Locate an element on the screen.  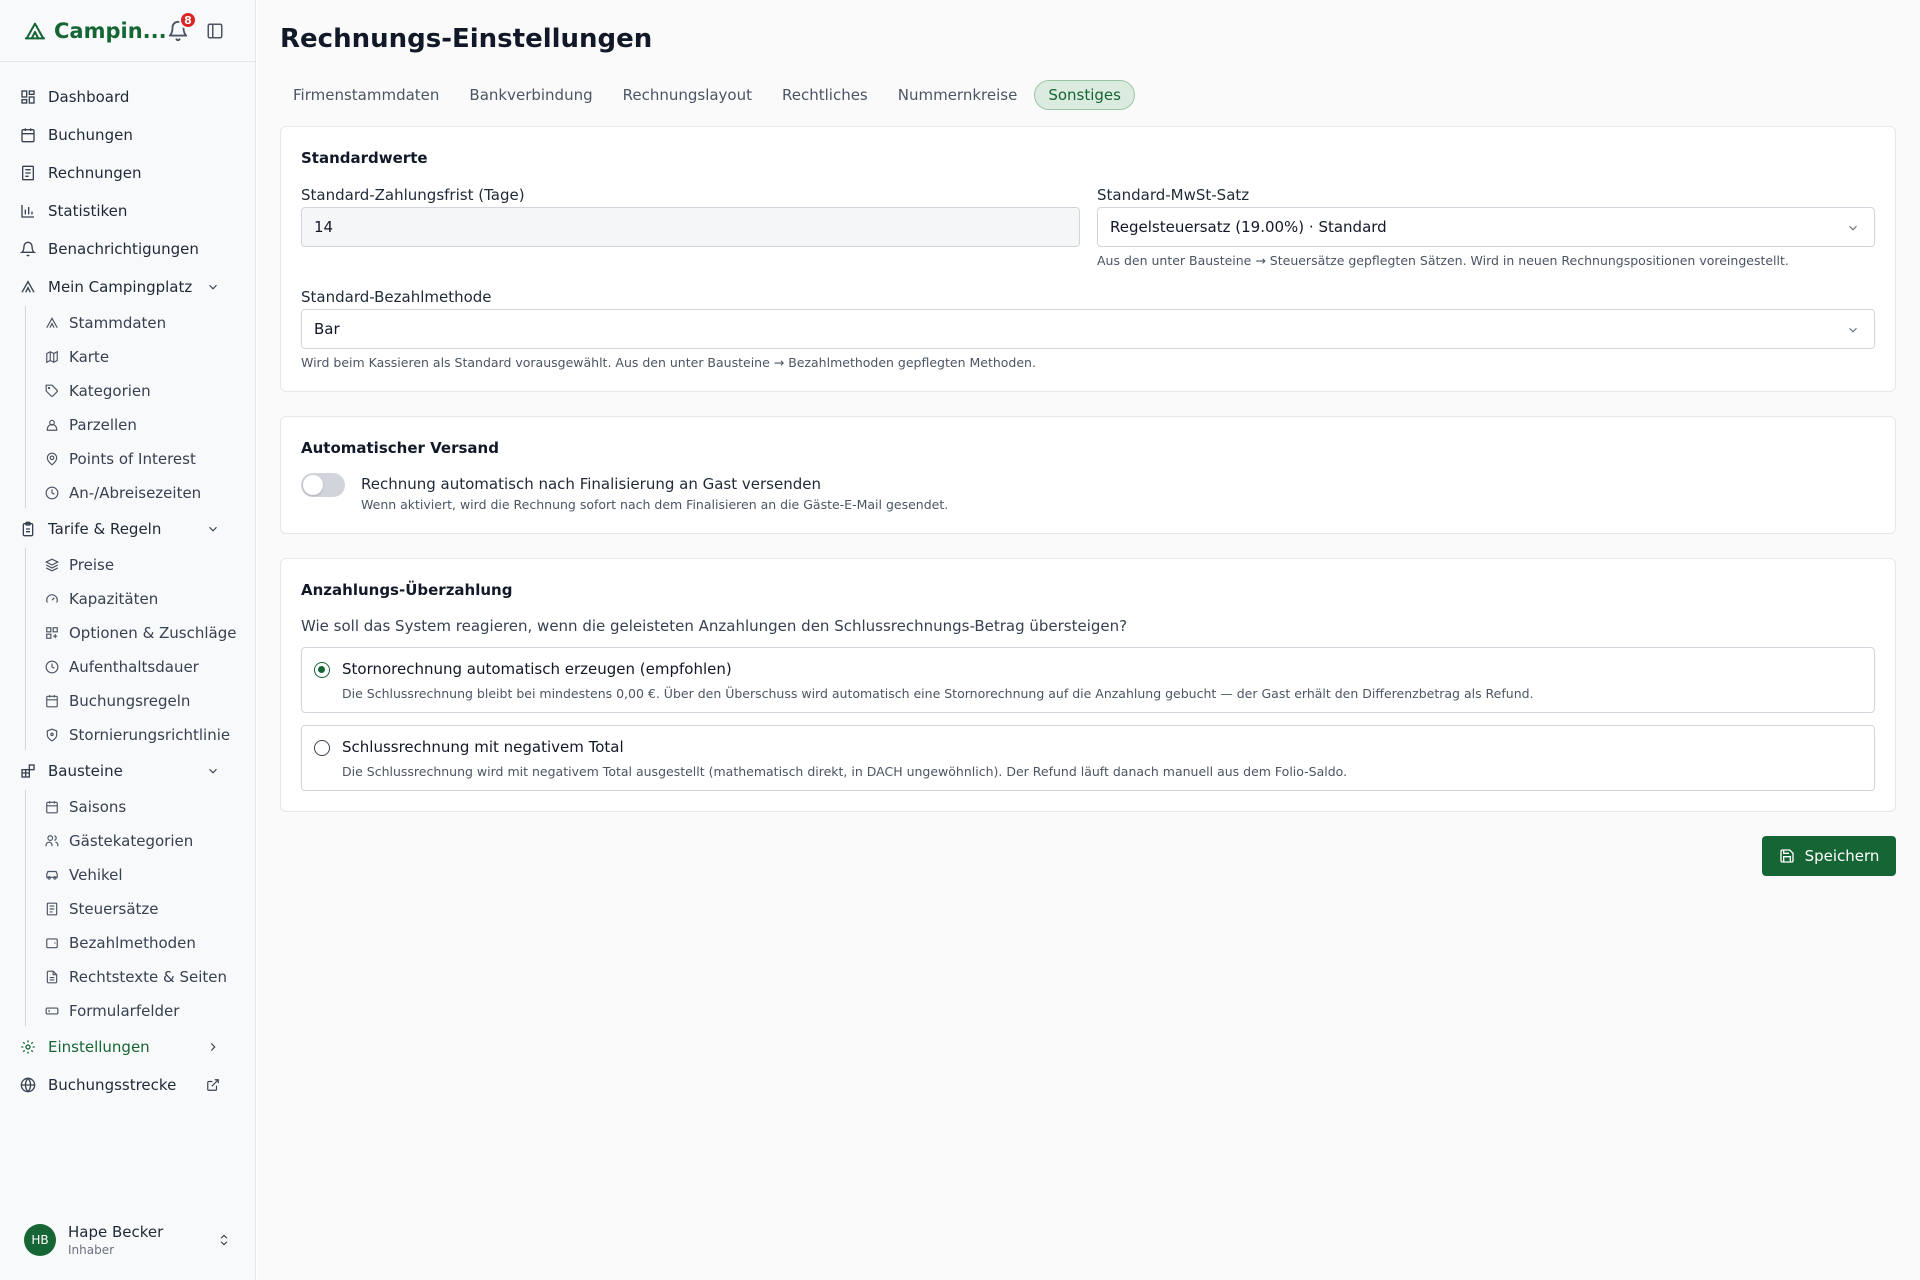
sub-item-seasons: Saisons is located at coordinates (145, 807).